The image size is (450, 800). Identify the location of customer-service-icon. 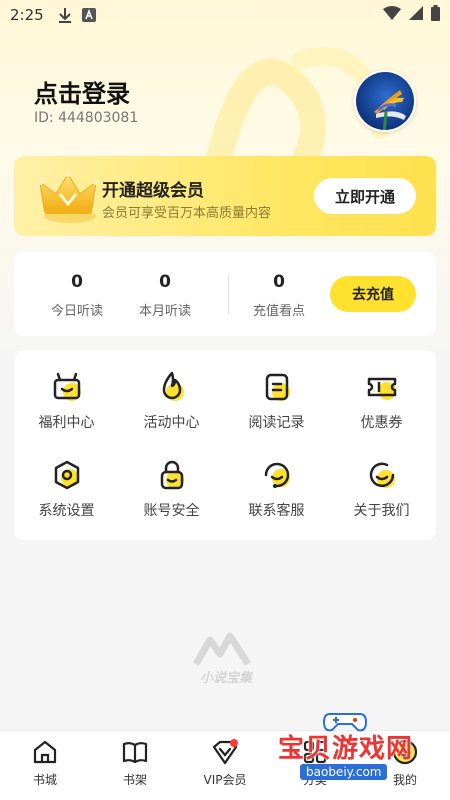
(277, 475).